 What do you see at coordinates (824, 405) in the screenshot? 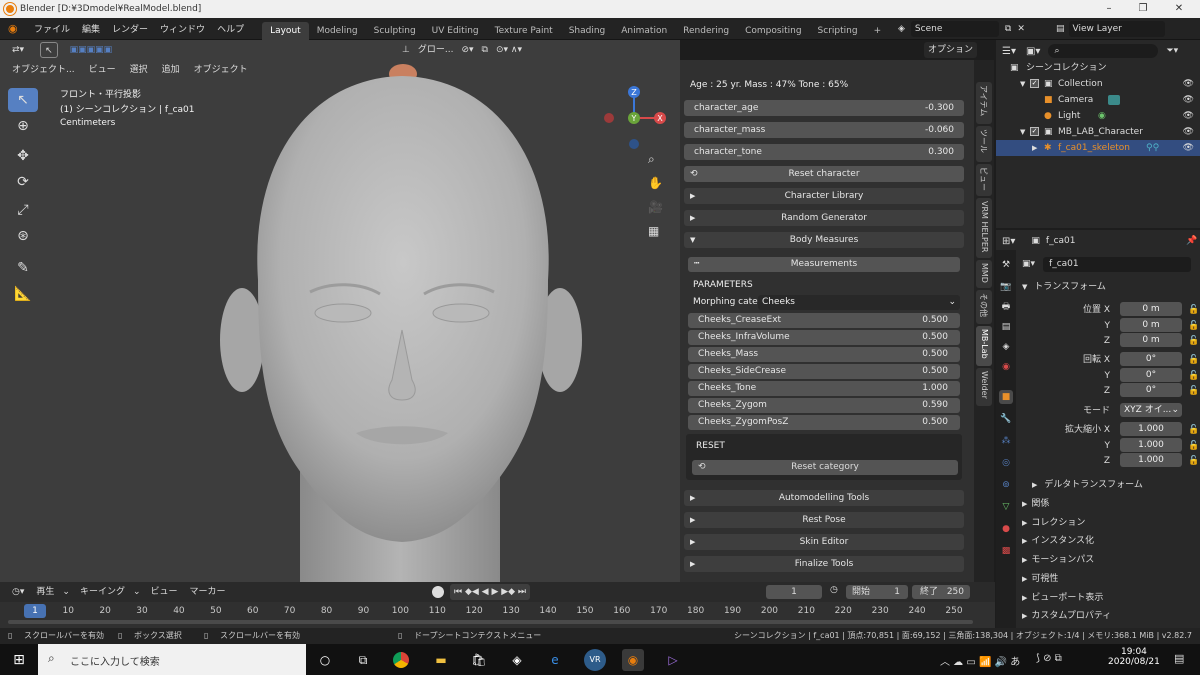
I see `param-slider: Cheeks_Zygom 0.590` at bounding box center [824, 405].